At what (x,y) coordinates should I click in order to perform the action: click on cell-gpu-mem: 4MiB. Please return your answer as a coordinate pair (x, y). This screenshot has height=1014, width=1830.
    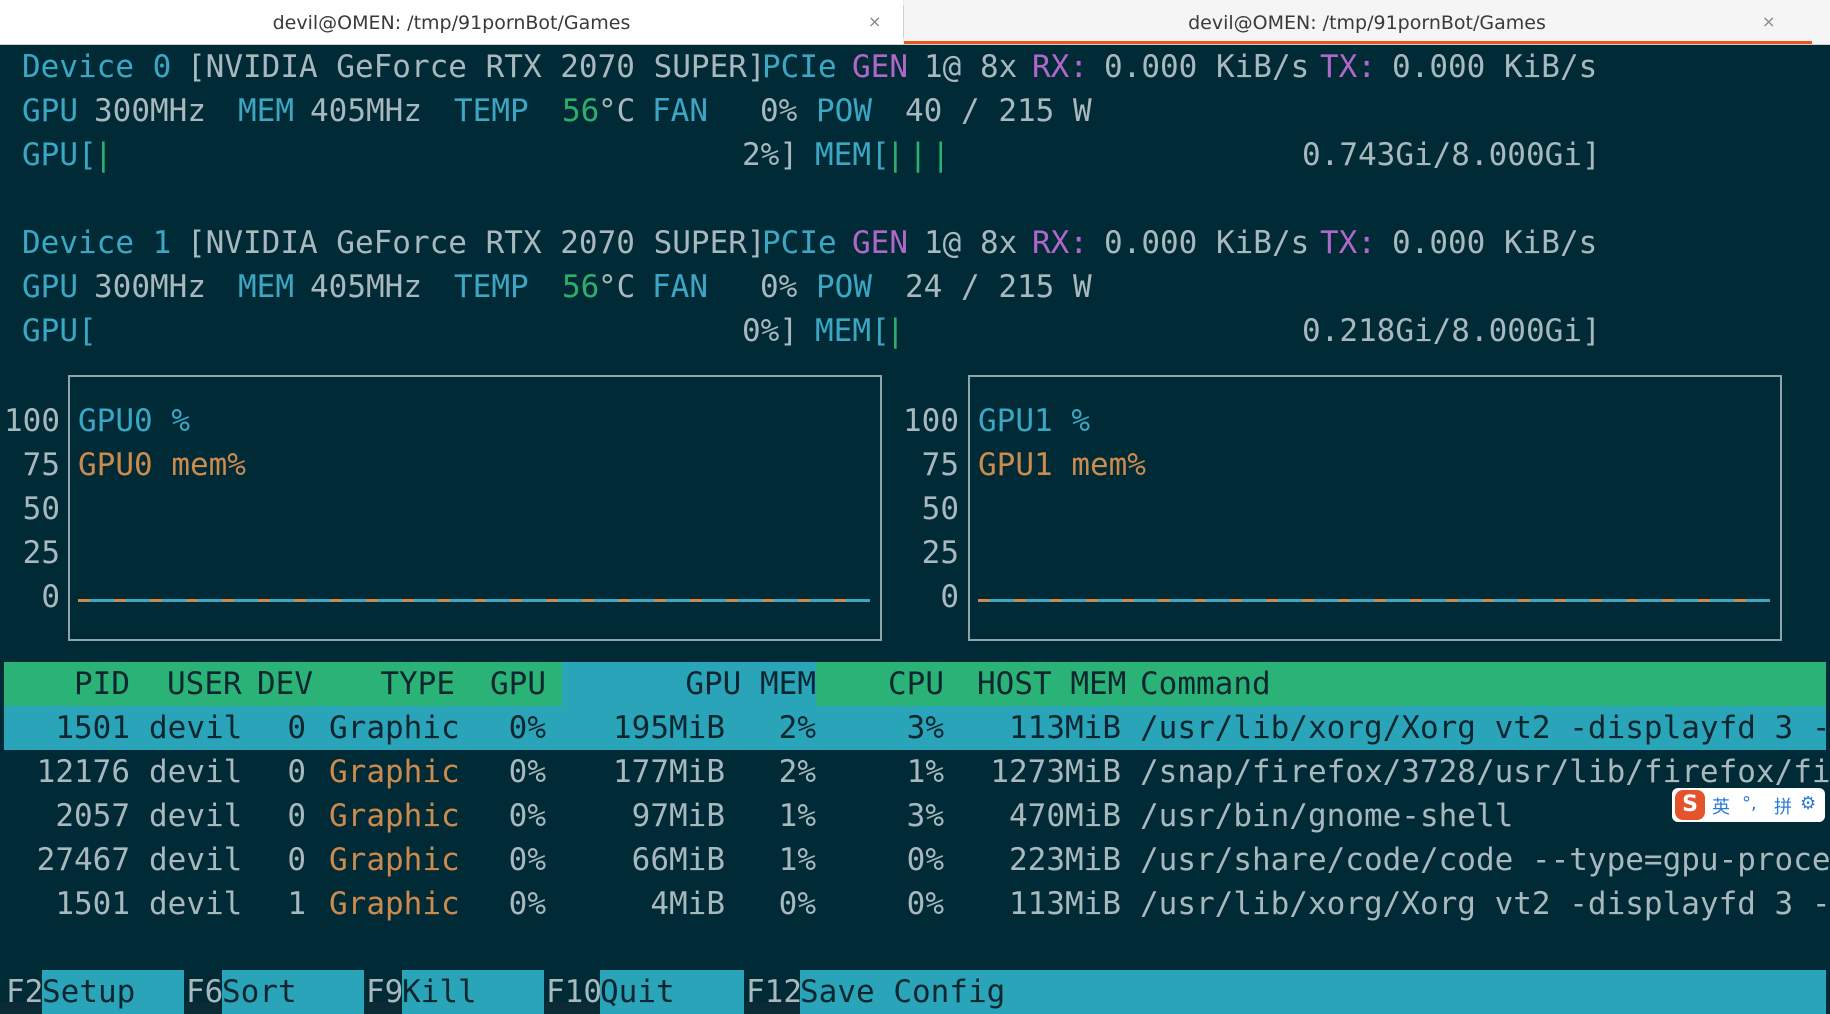
    Looking at the image, I should click on (687, 904).